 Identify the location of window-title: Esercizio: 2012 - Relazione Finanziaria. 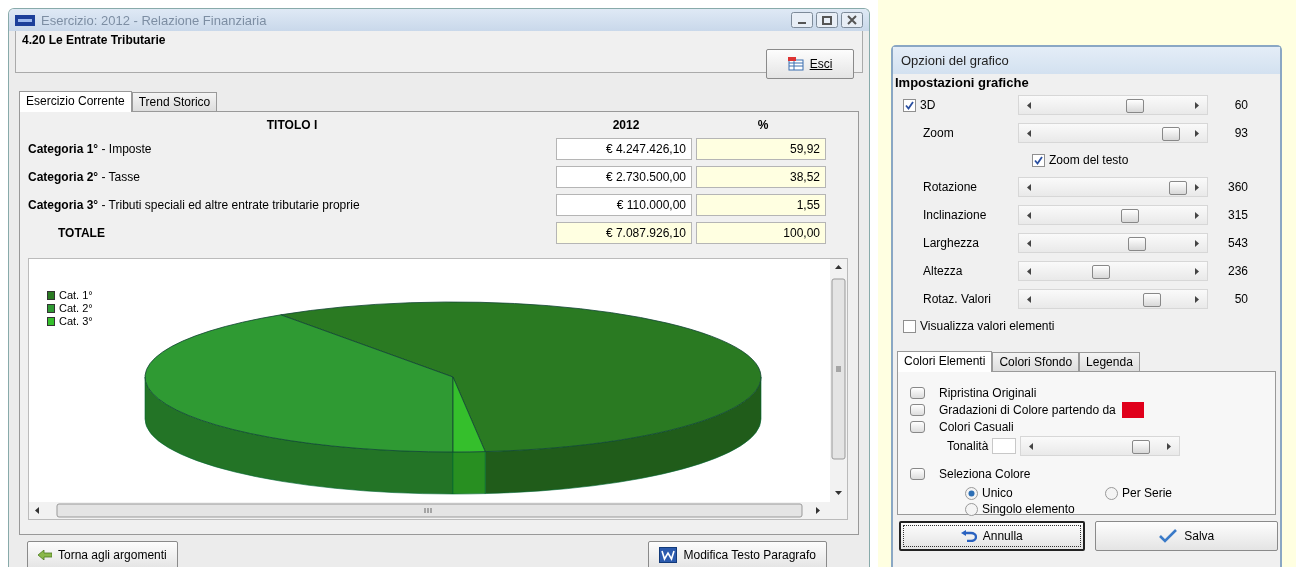
(154, 20).